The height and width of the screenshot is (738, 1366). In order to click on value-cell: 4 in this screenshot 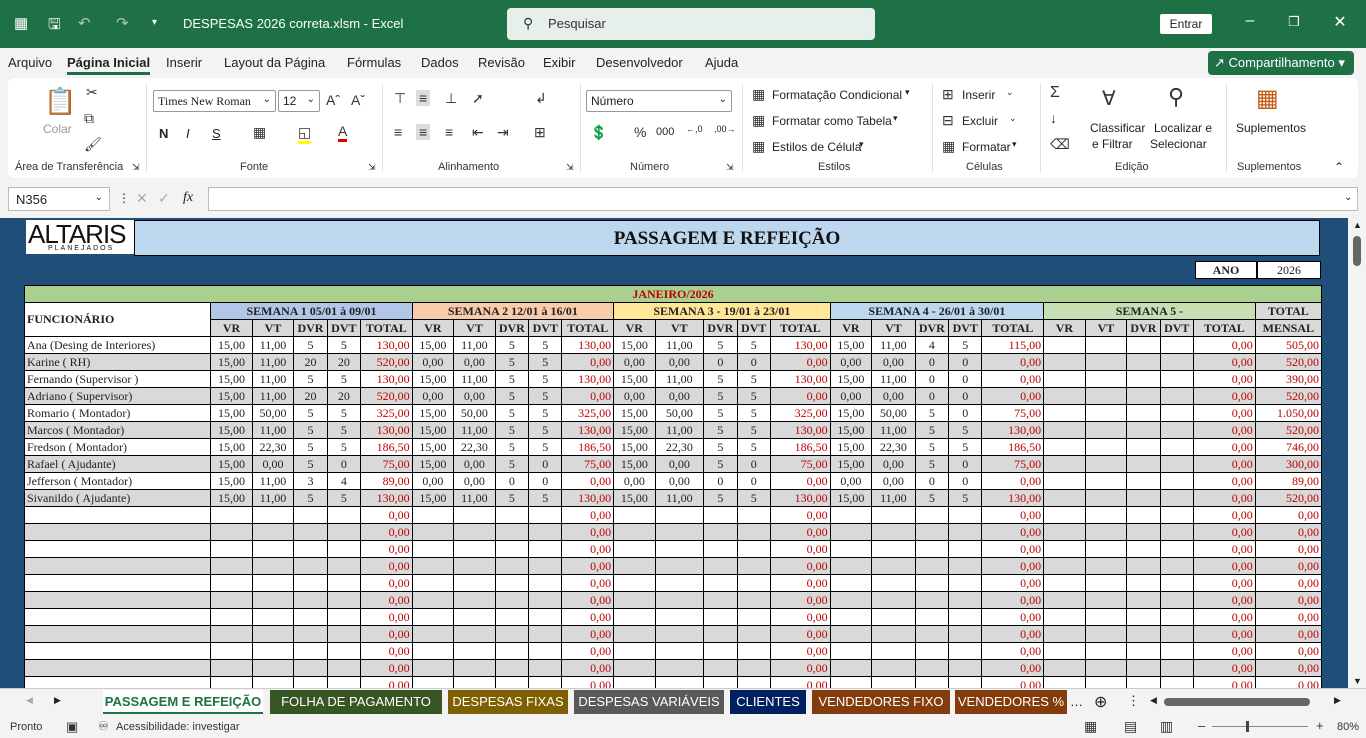, I will do `click(344, 481)`.